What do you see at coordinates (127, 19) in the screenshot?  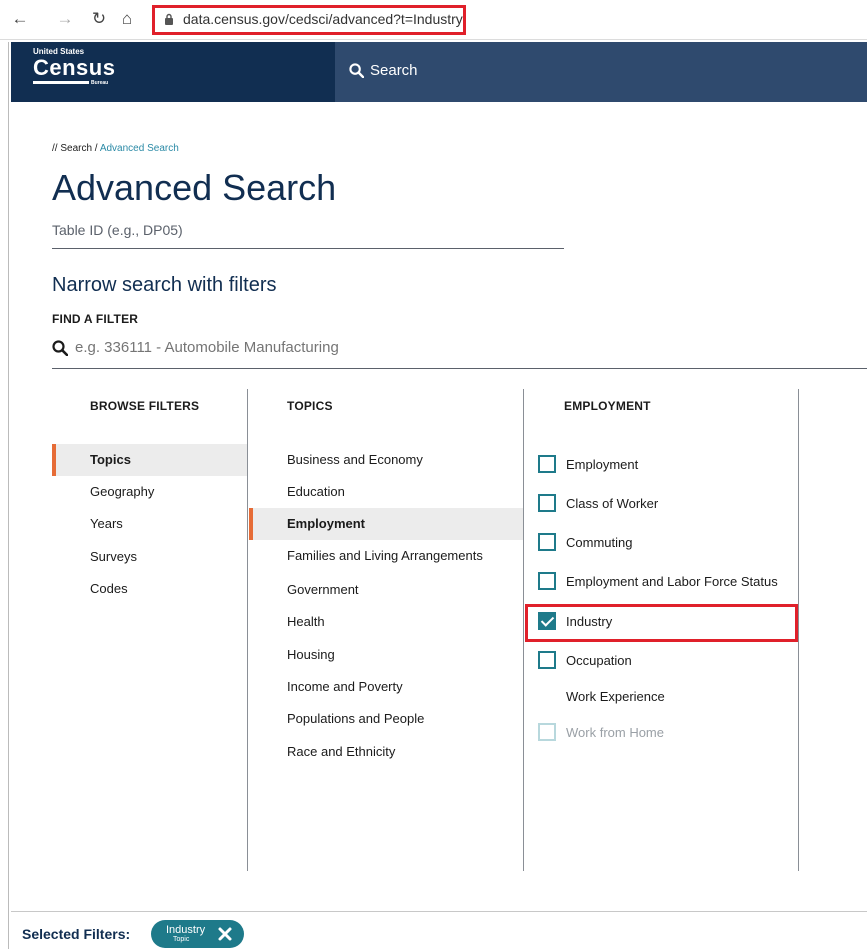 I see `home-icon: ⌂` at bounding box center [127, 19].